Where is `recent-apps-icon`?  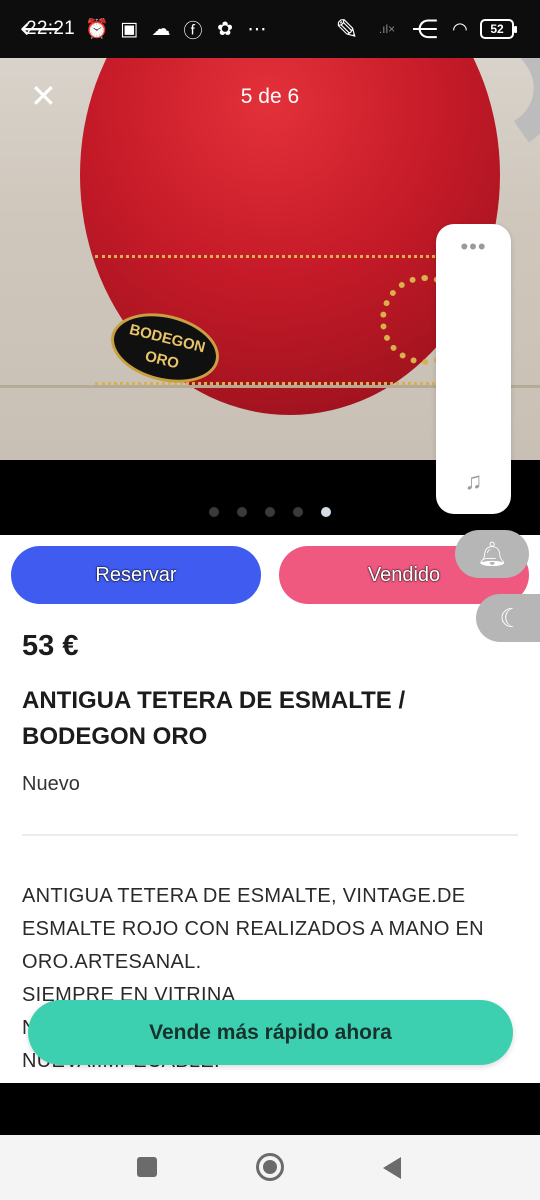 recent-apps-icon is located at coordinates (147, 1167).